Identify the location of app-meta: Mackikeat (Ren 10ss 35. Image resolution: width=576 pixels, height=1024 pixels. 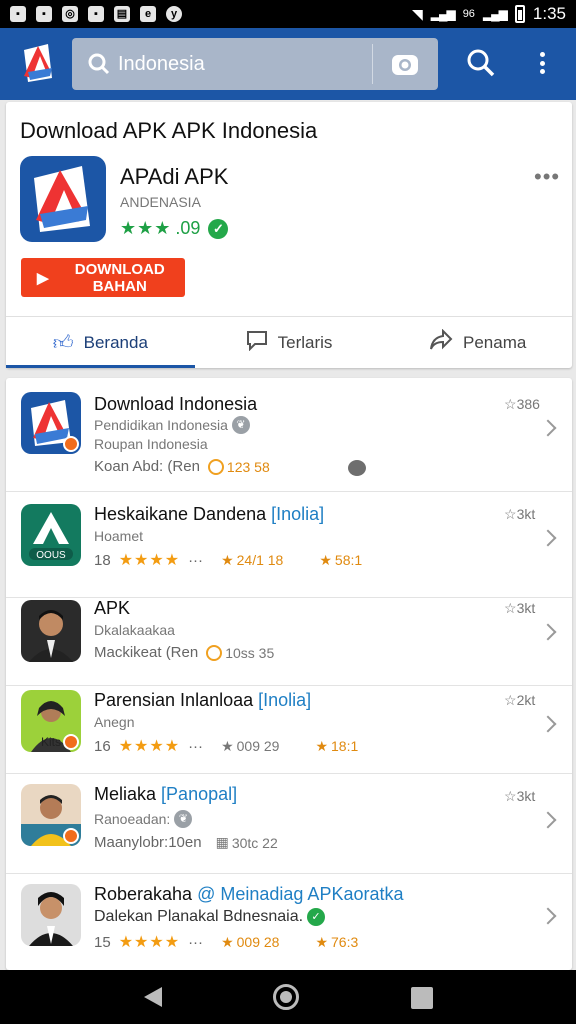
(184, 652).